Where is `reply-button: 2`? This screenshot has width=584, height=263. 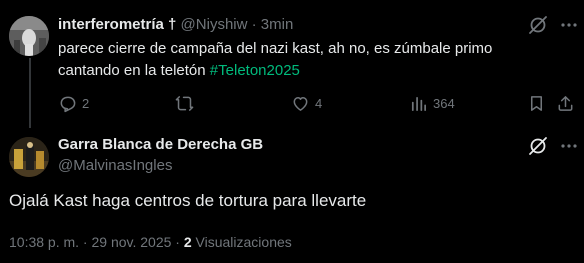 reply-button: 2 is located at coordinates (73, 103).